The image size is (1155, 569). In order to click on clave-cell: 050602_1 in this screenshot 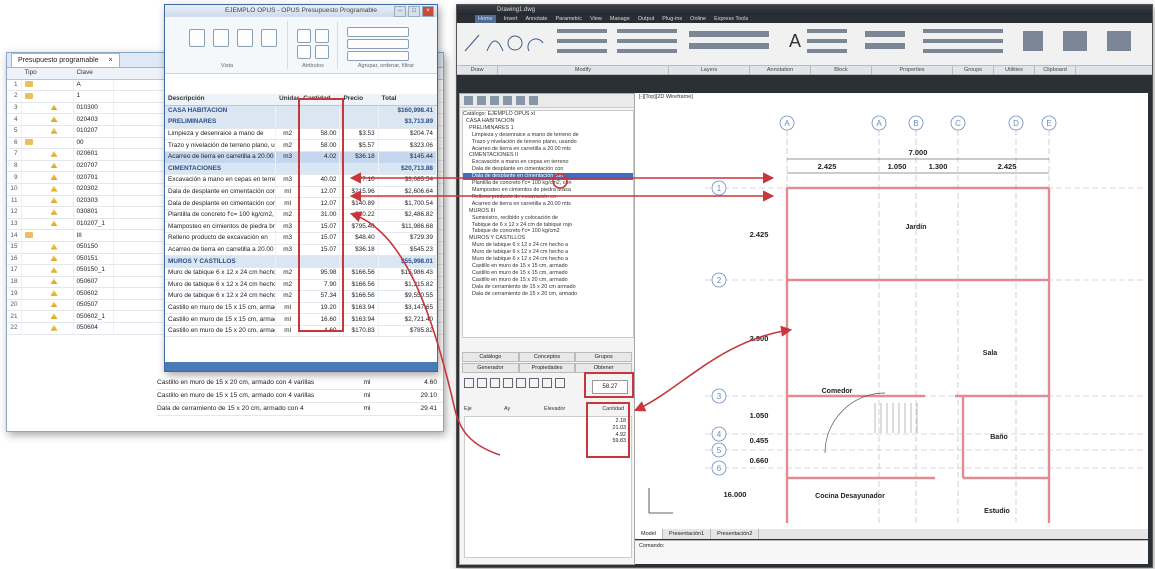, I will do `click(93, 317)`.